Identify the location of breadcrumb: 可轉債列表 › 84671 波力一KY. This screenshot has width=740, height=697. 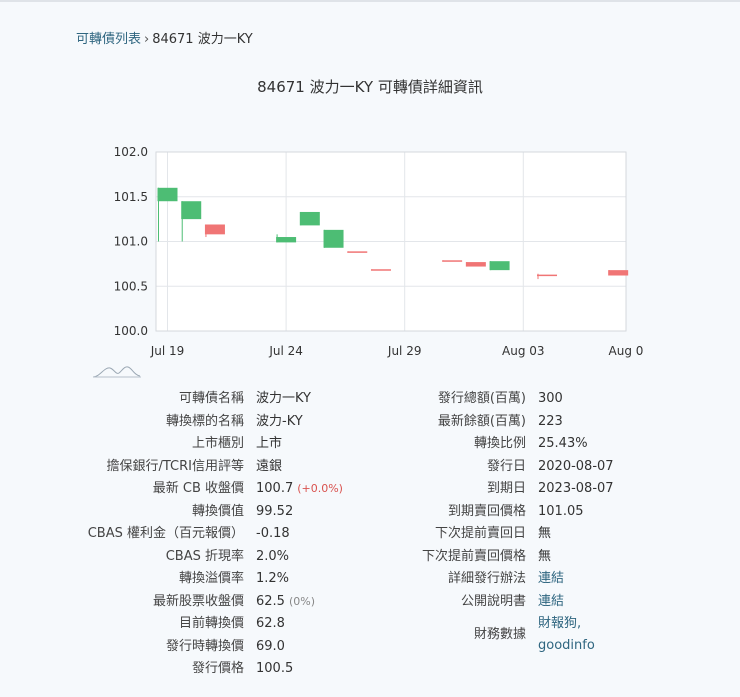
(164, 37).